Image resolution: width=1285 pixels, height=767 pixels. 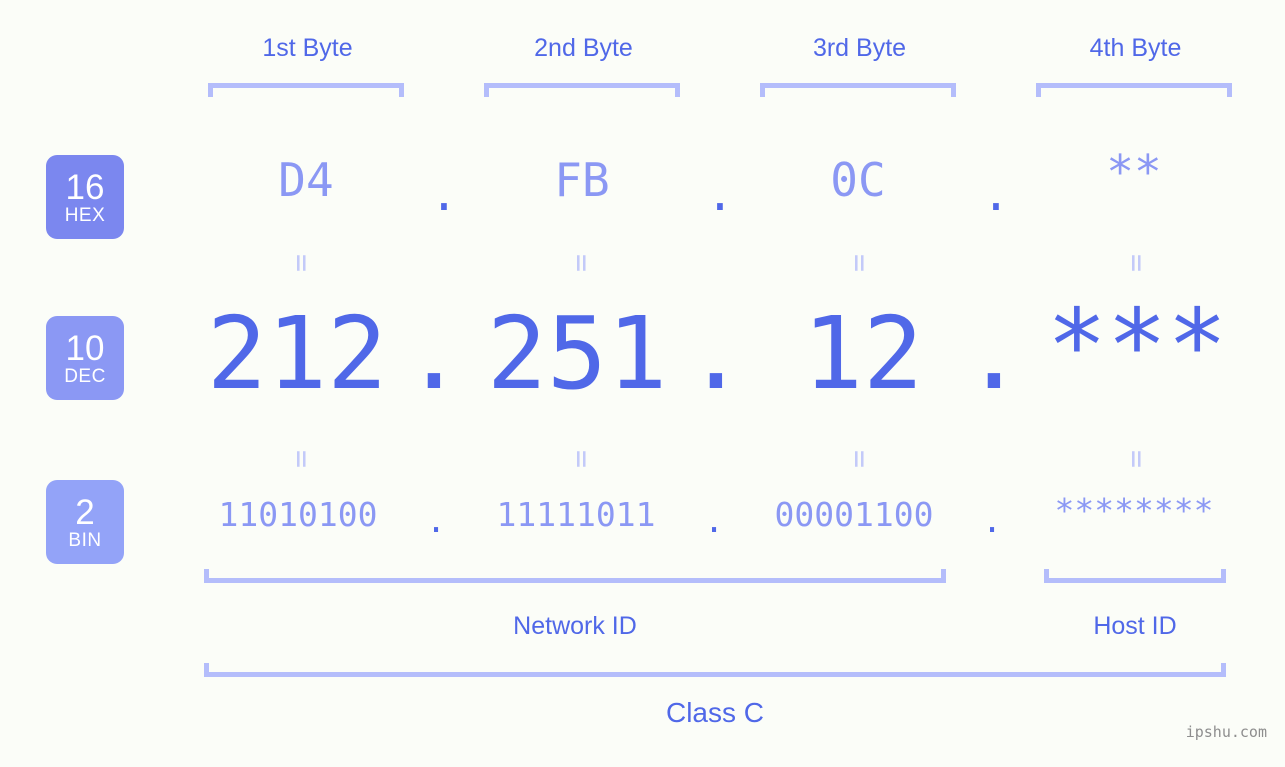 What do you see at coordinates (1135, 48) in the screenshot?
I see `byte-label-4: 4th Byte` at bounding box center [1135, 48].